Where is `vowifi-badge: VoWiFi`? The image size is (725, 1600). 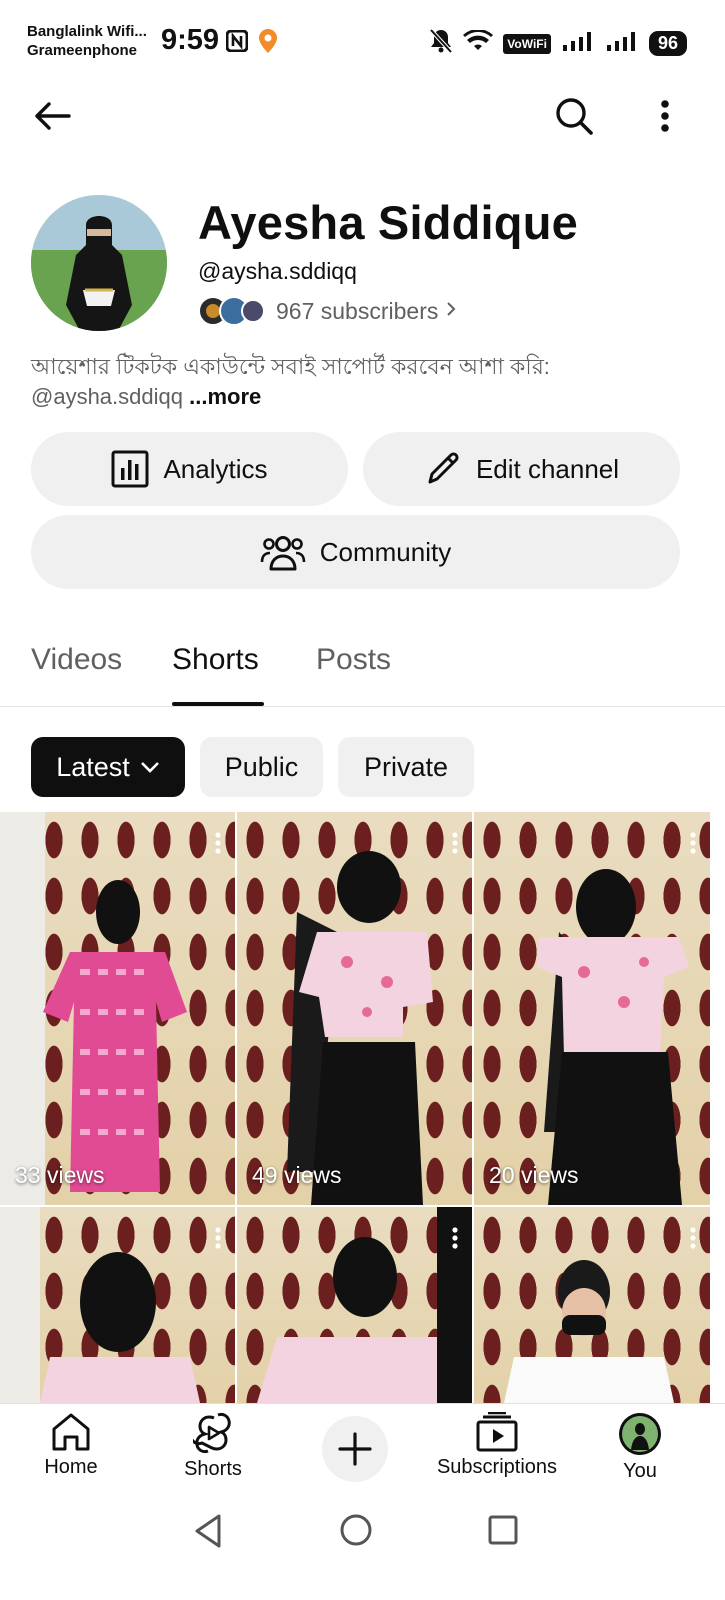 vowifi-badge: VoWiFi is located at coordinates (527, 43).